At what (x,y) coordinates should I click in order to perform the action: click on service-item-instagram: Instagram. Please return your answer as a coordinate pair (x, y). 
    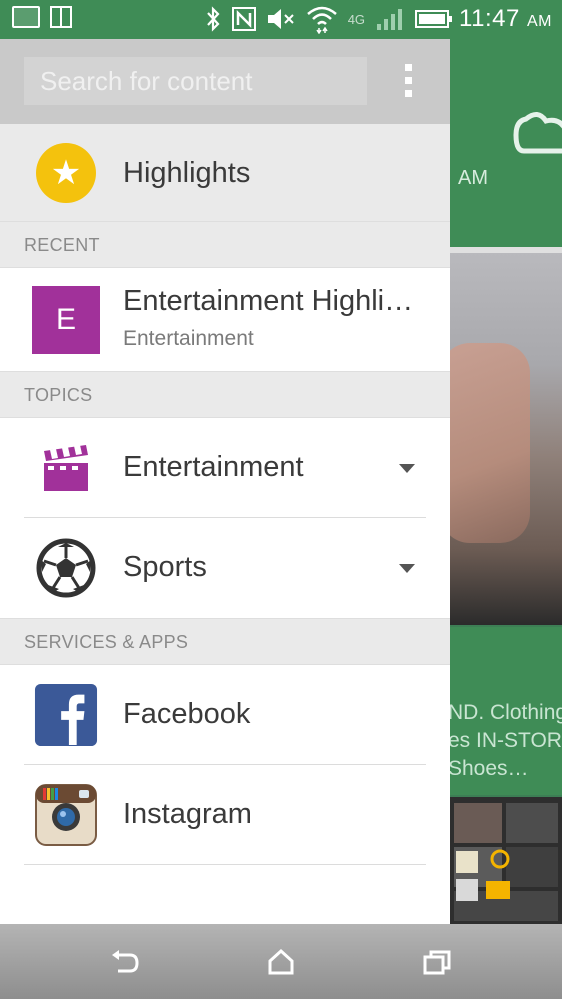
    Looking at the image, I should click on (225, 815).